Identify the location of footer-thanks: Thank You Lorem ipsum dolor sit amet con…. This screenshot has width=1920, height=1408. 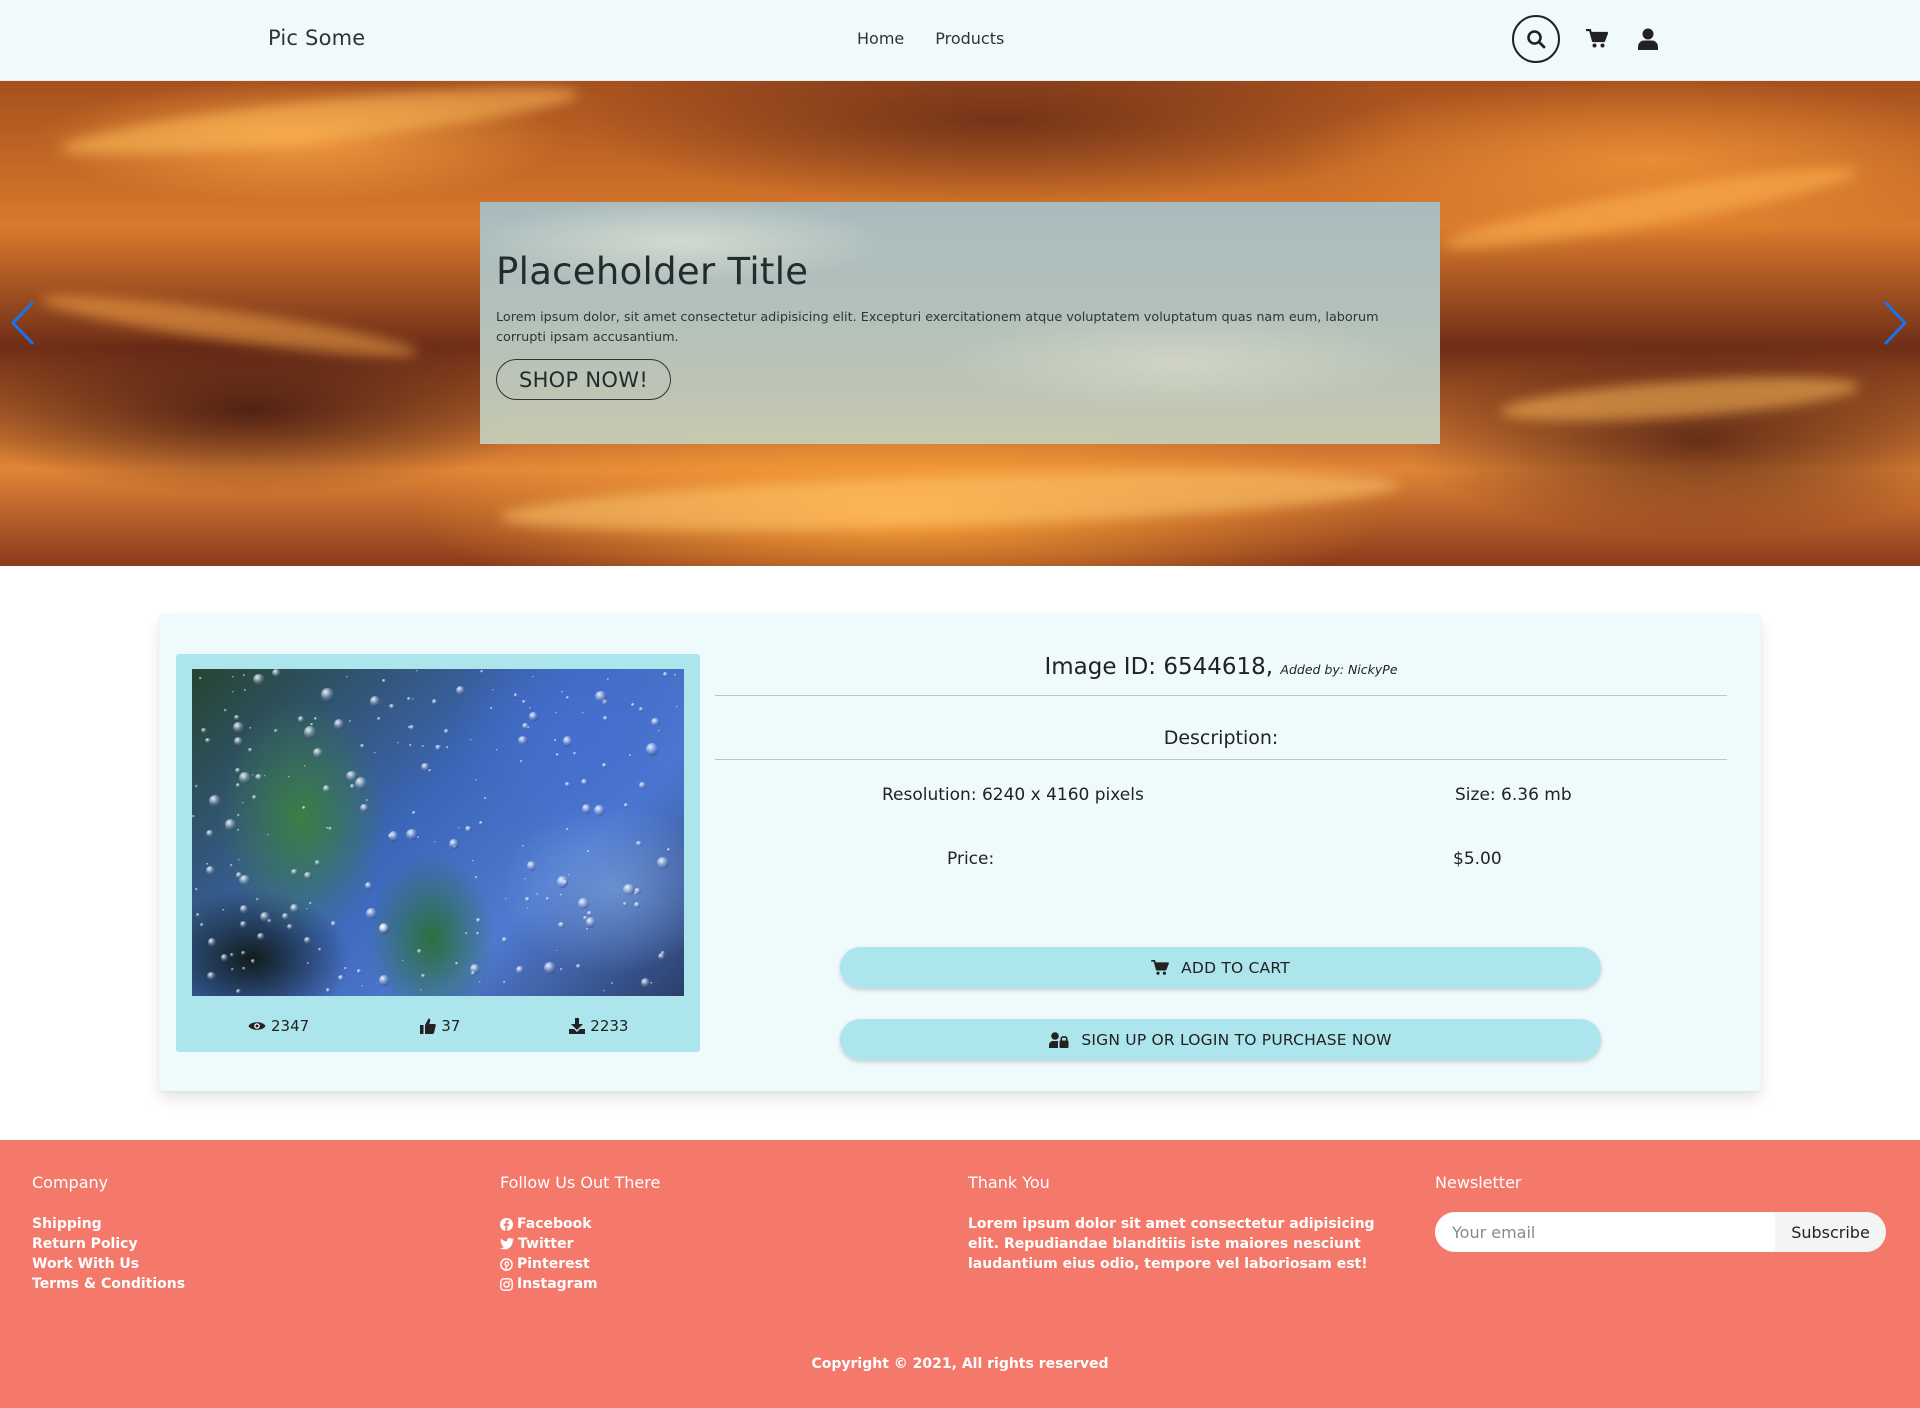
(1188, 1223).